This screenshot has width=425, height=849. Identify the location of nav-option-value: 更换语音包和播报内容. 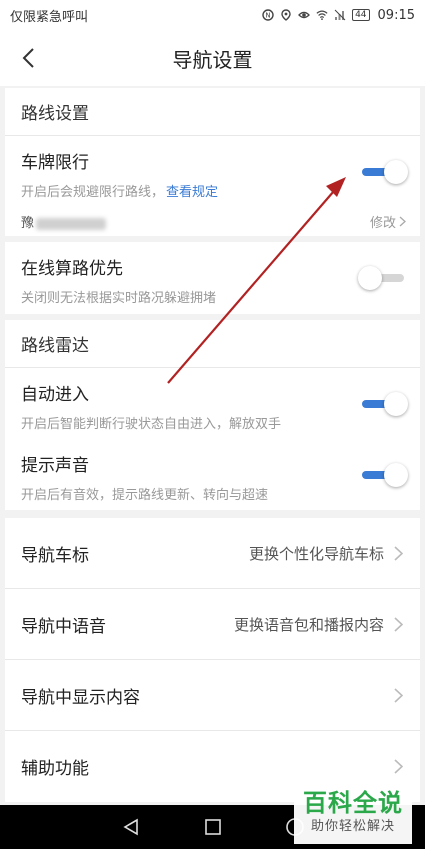
(308, 624).